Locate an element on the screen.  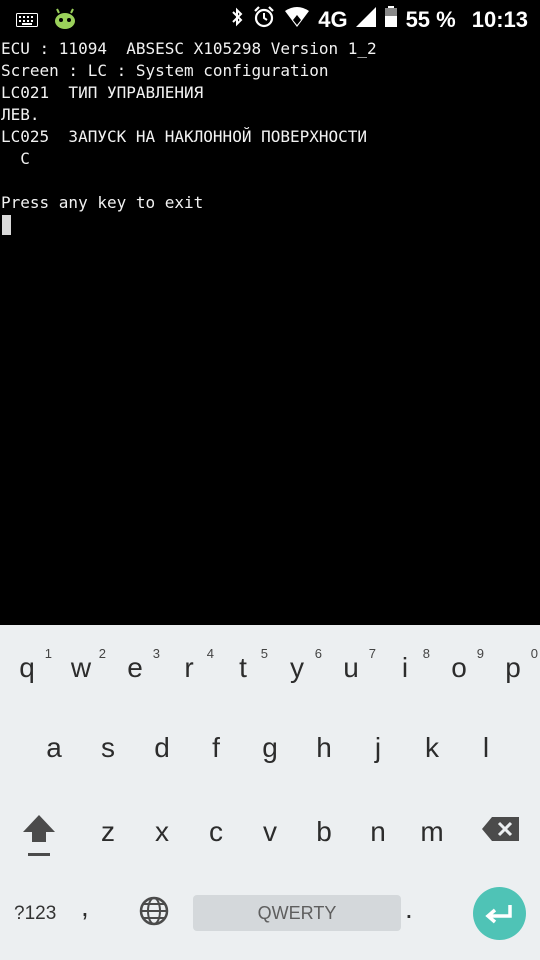
key-q: 1q is located at coordinates (27, 670).